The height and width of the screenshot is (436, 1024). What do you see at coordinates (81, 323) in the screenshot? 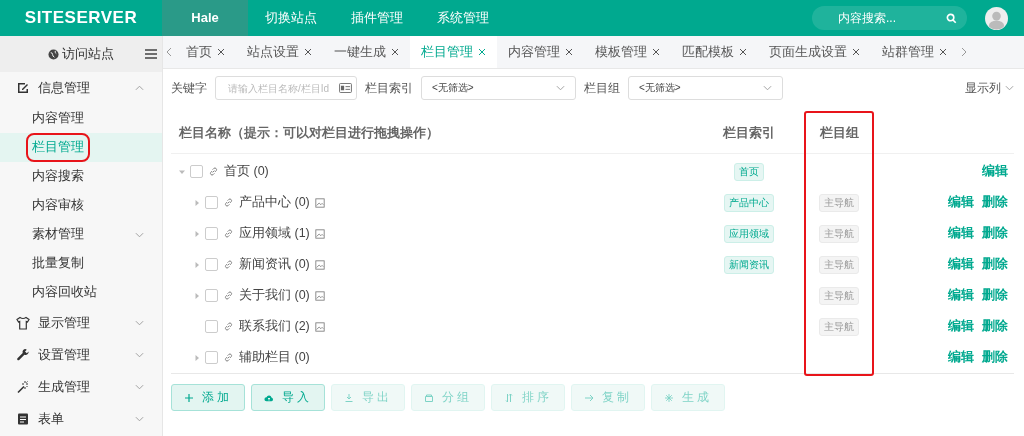
I see `sidebar-group: 显示管理` at bounding box center [81, 323].